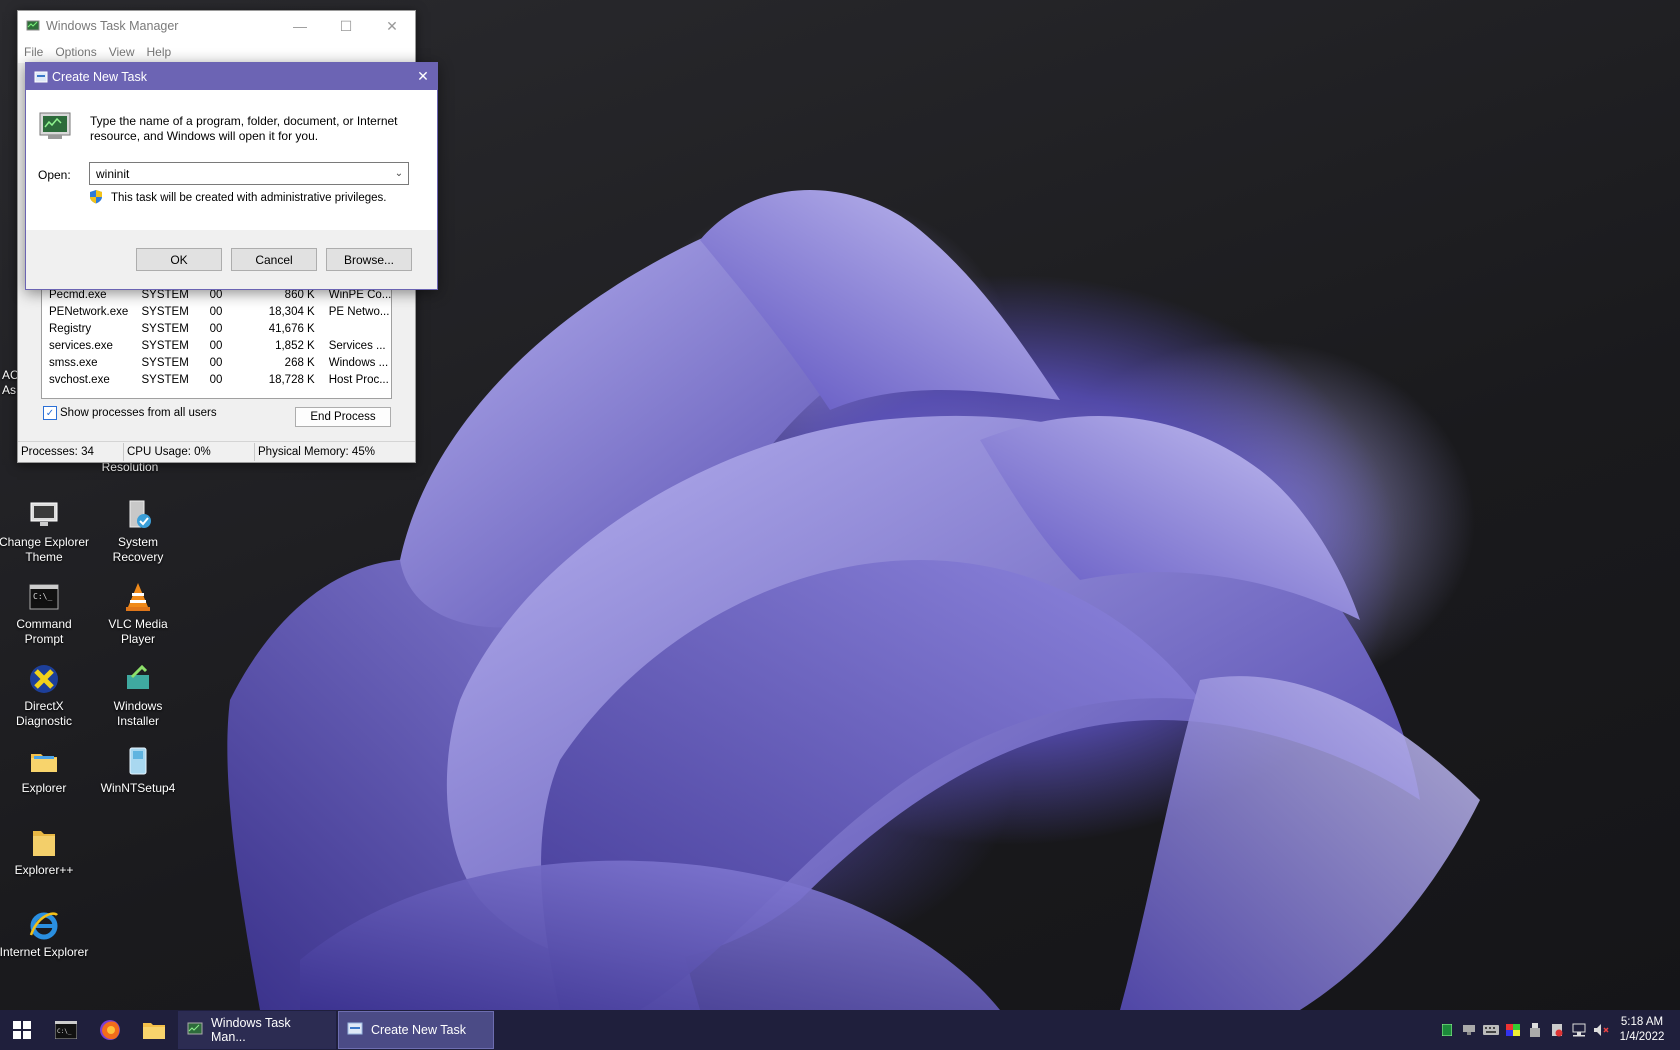  I want to click on cancel-button: Cancel, so click(274, 259).